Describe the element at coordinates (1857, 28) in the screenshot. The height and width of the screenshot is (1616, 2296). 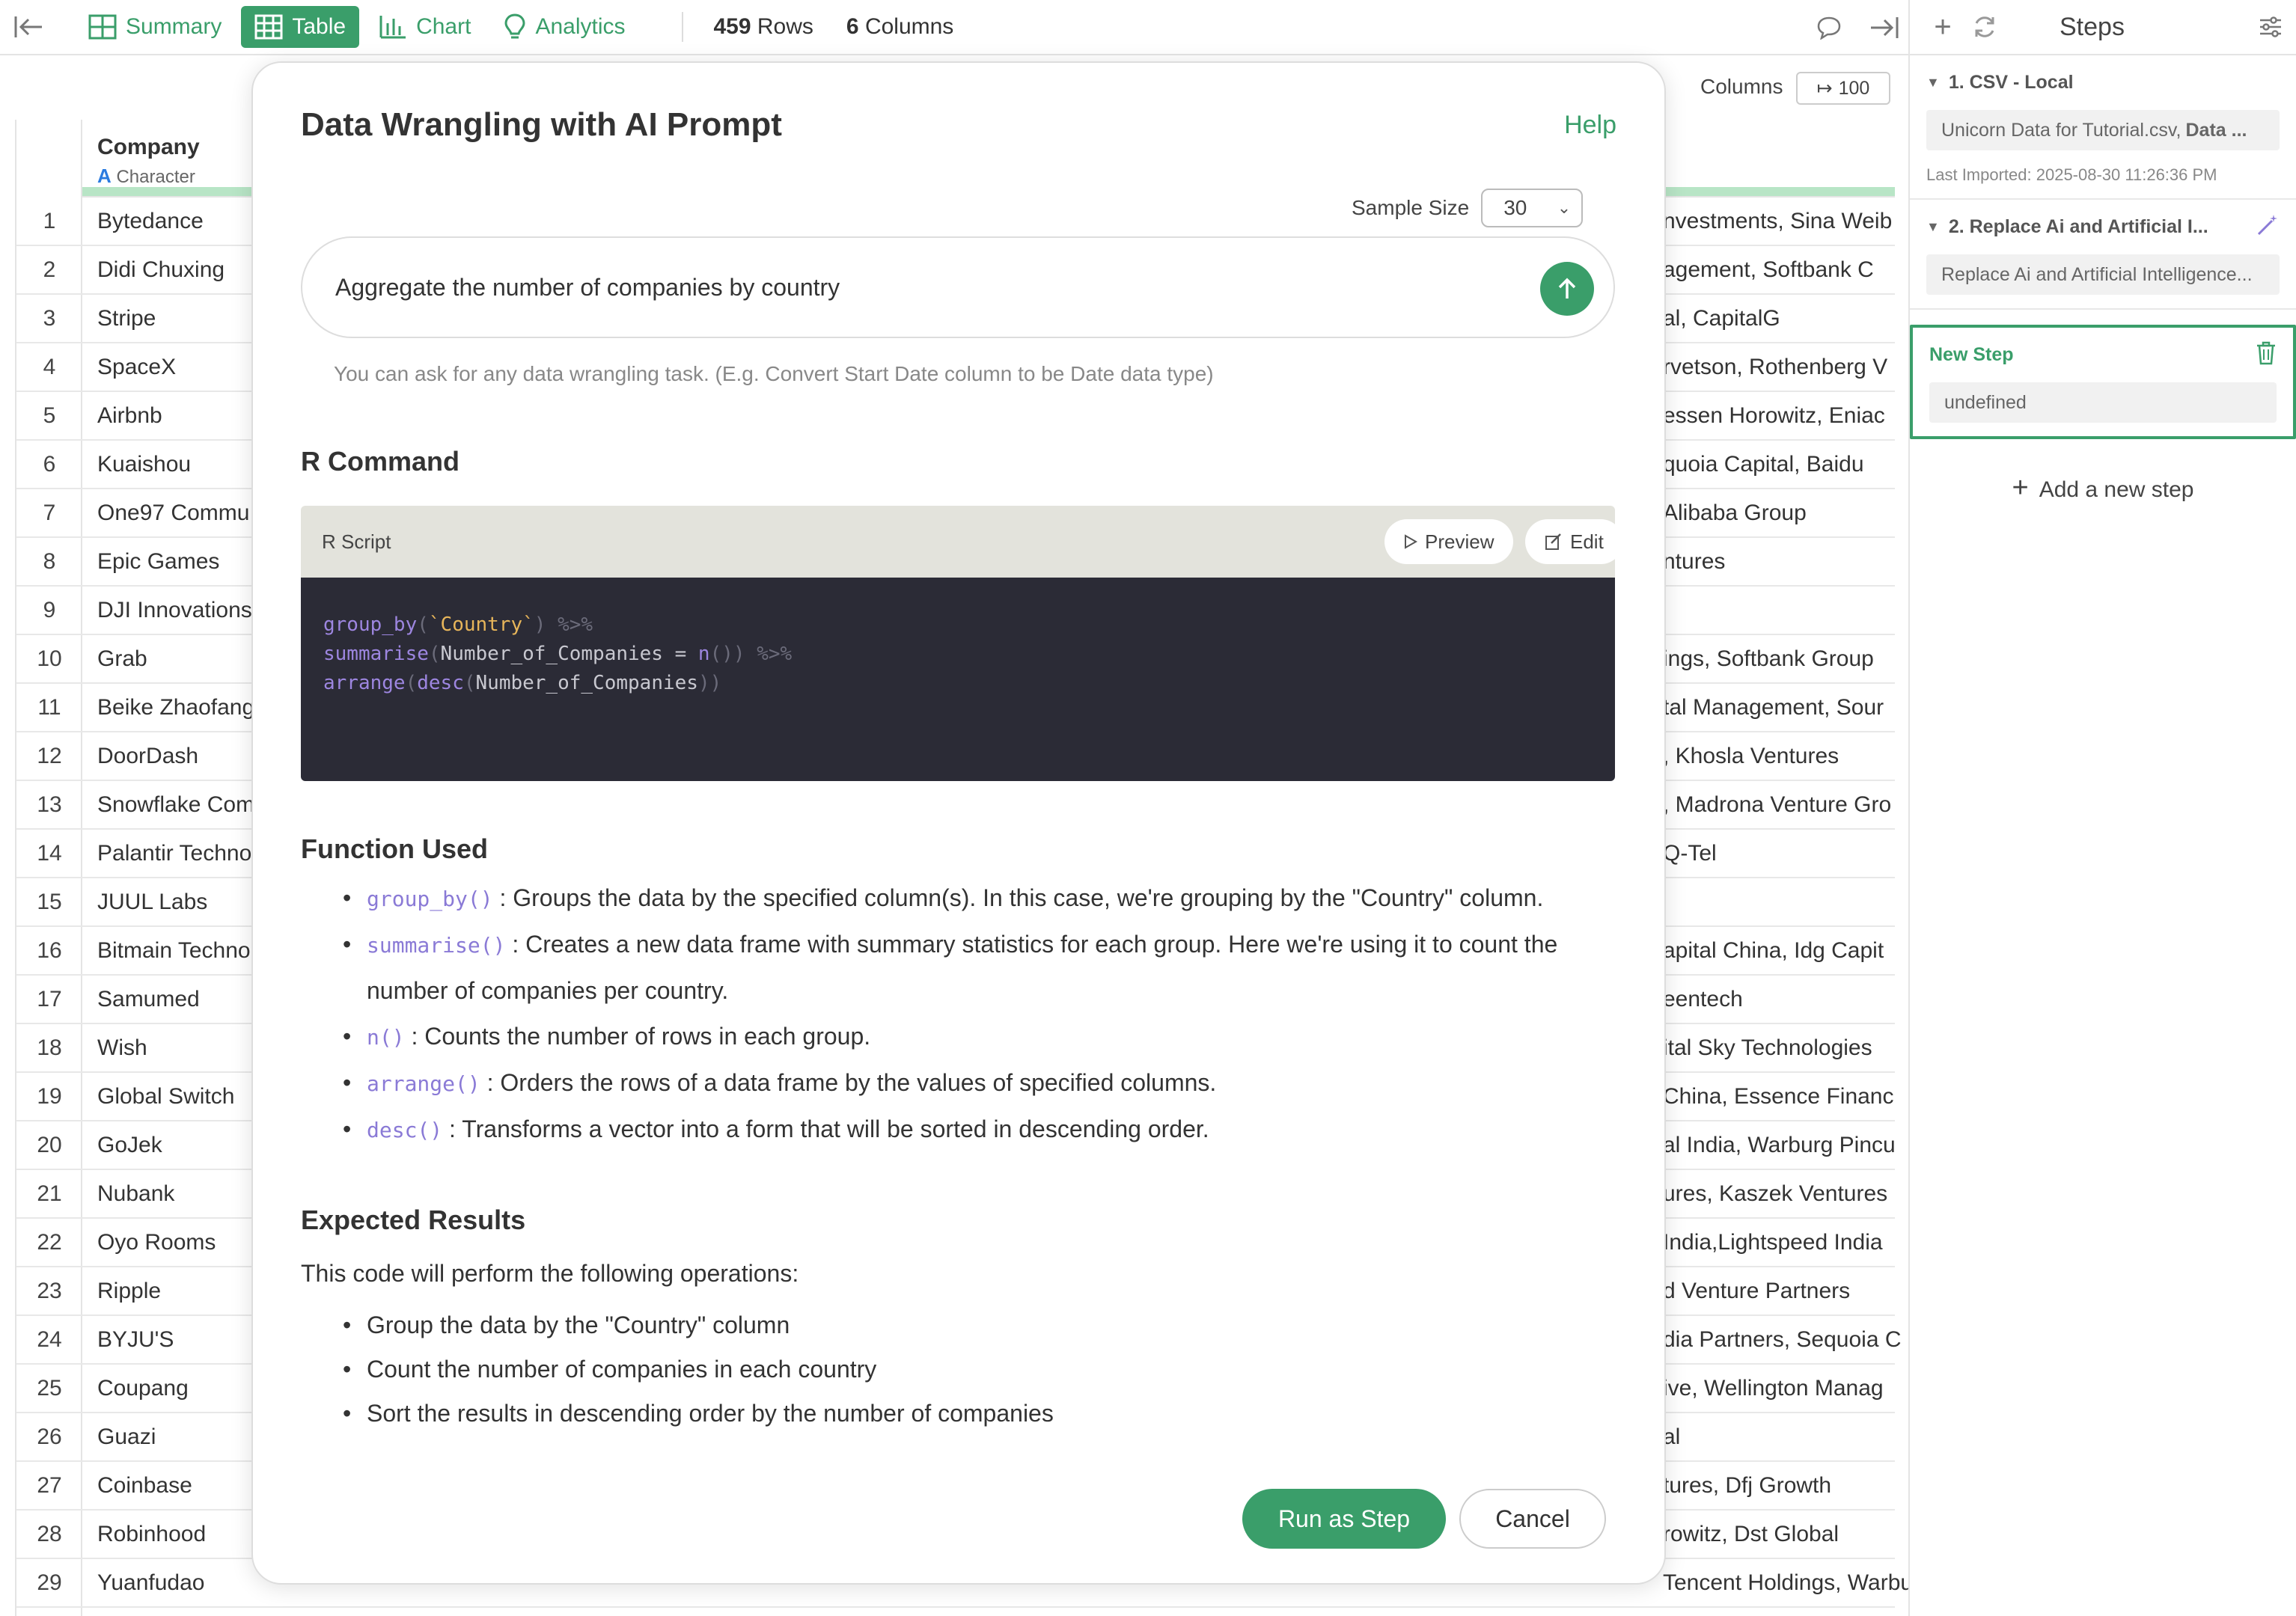
I see `toolbar-right-icons` at that location.